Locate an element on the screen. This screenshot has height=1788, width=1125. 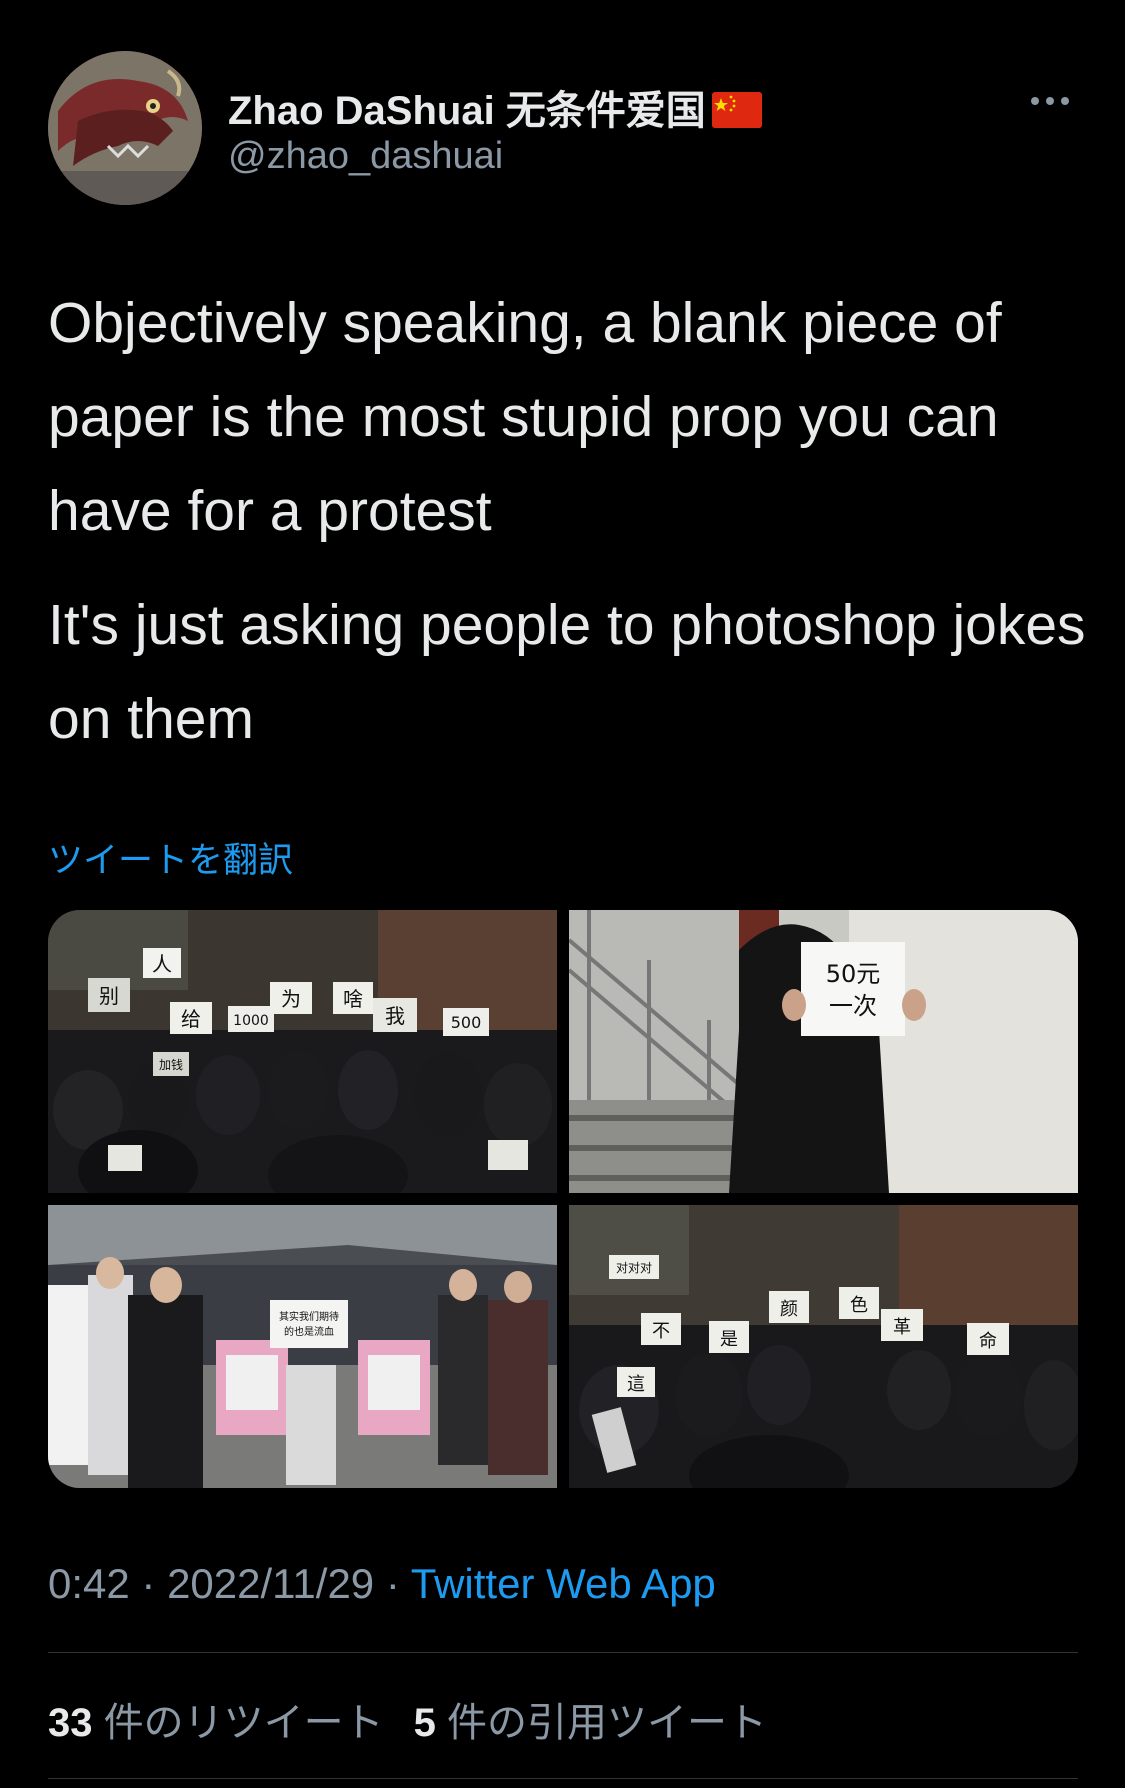
photo-protest-signs-1: 人 别 给 1000 为 啥 我 500 加钱 is located at coordinates (302, 1051).